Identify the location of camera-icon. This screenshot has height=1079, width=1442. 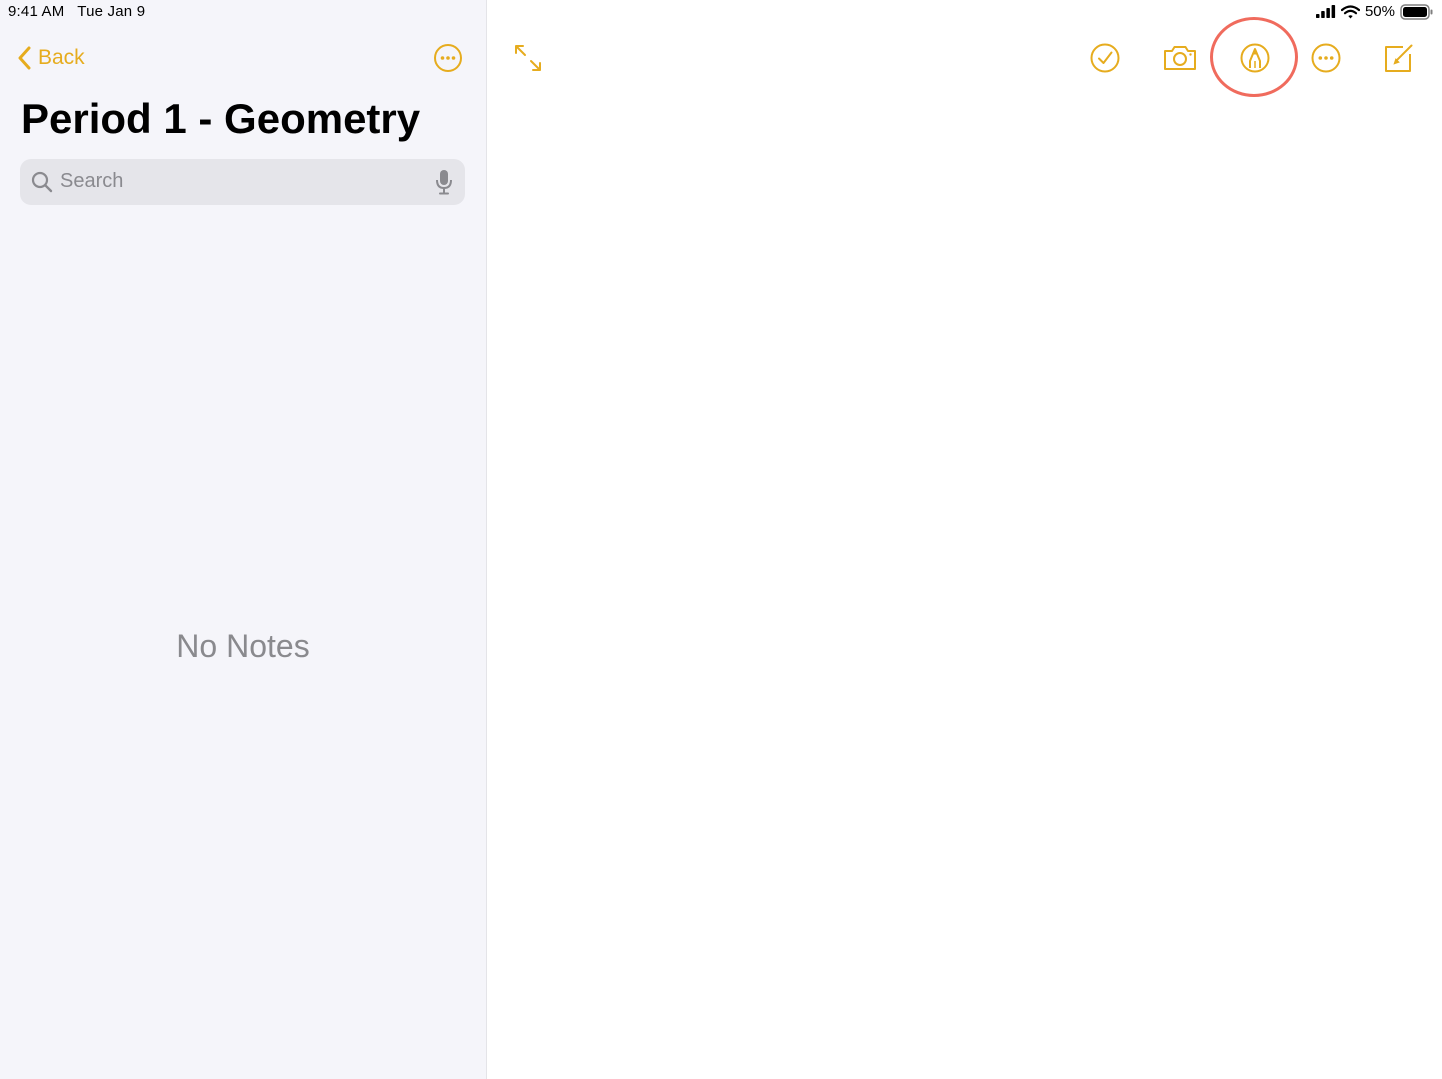
(1180, 58).